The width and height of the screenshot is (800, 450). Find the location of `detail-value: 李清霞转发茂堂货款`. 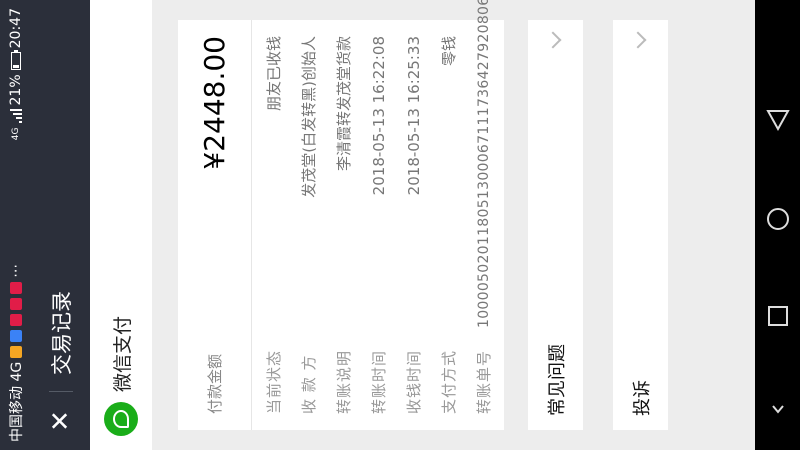

detail-value: 李清霞转发茂堂货款 is located at coordinates (344, 104).